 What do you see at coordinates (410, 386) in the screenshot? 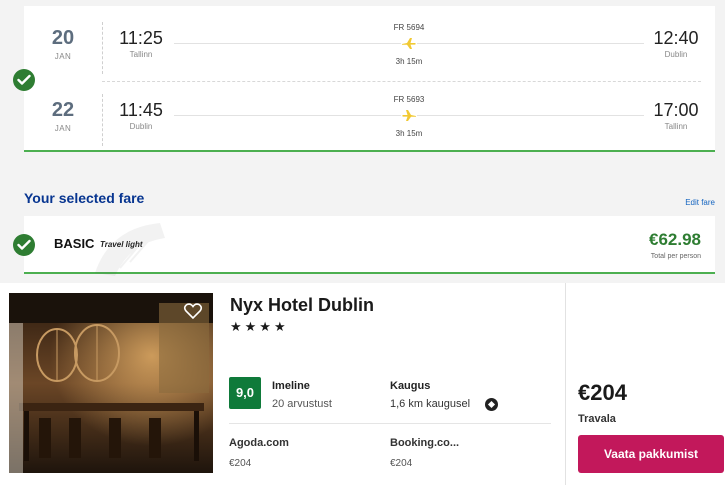
I see `distance-label: Kaugus` at bounding box center [410, 386].